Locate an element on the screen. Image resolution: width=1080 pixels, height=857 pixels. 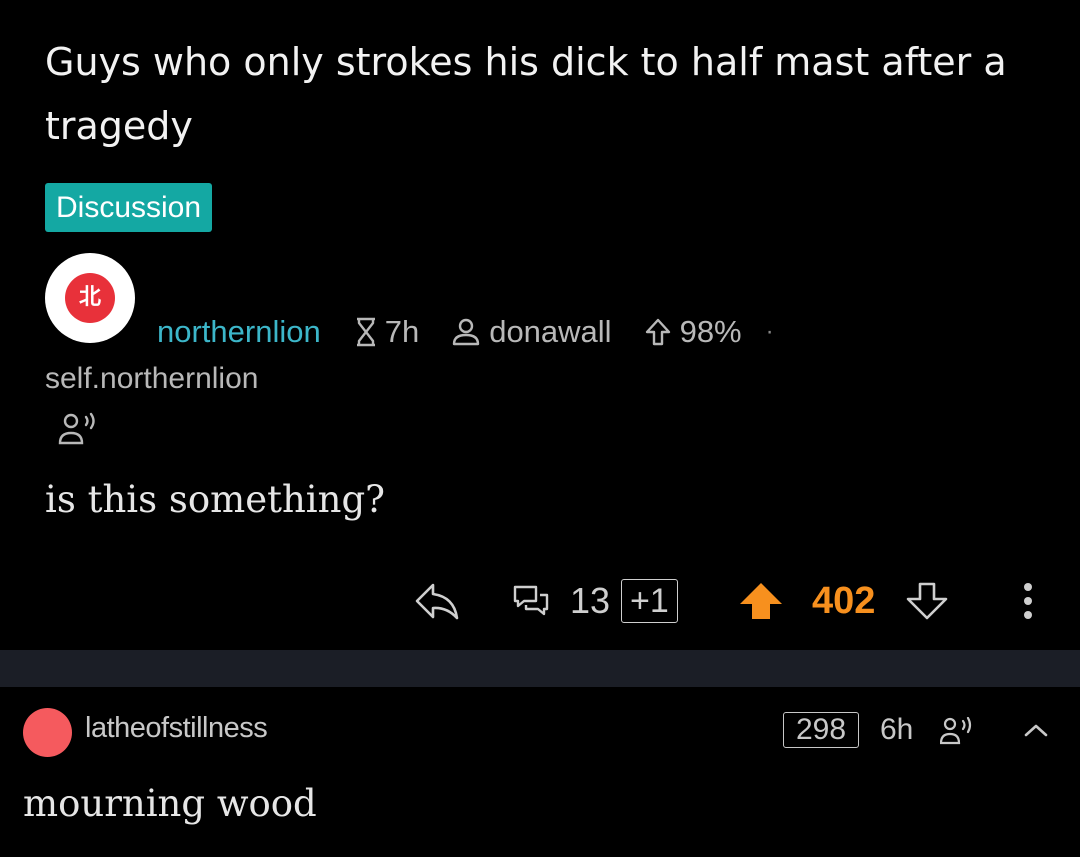
post-time: 7h is located at coordinates (387, 332).